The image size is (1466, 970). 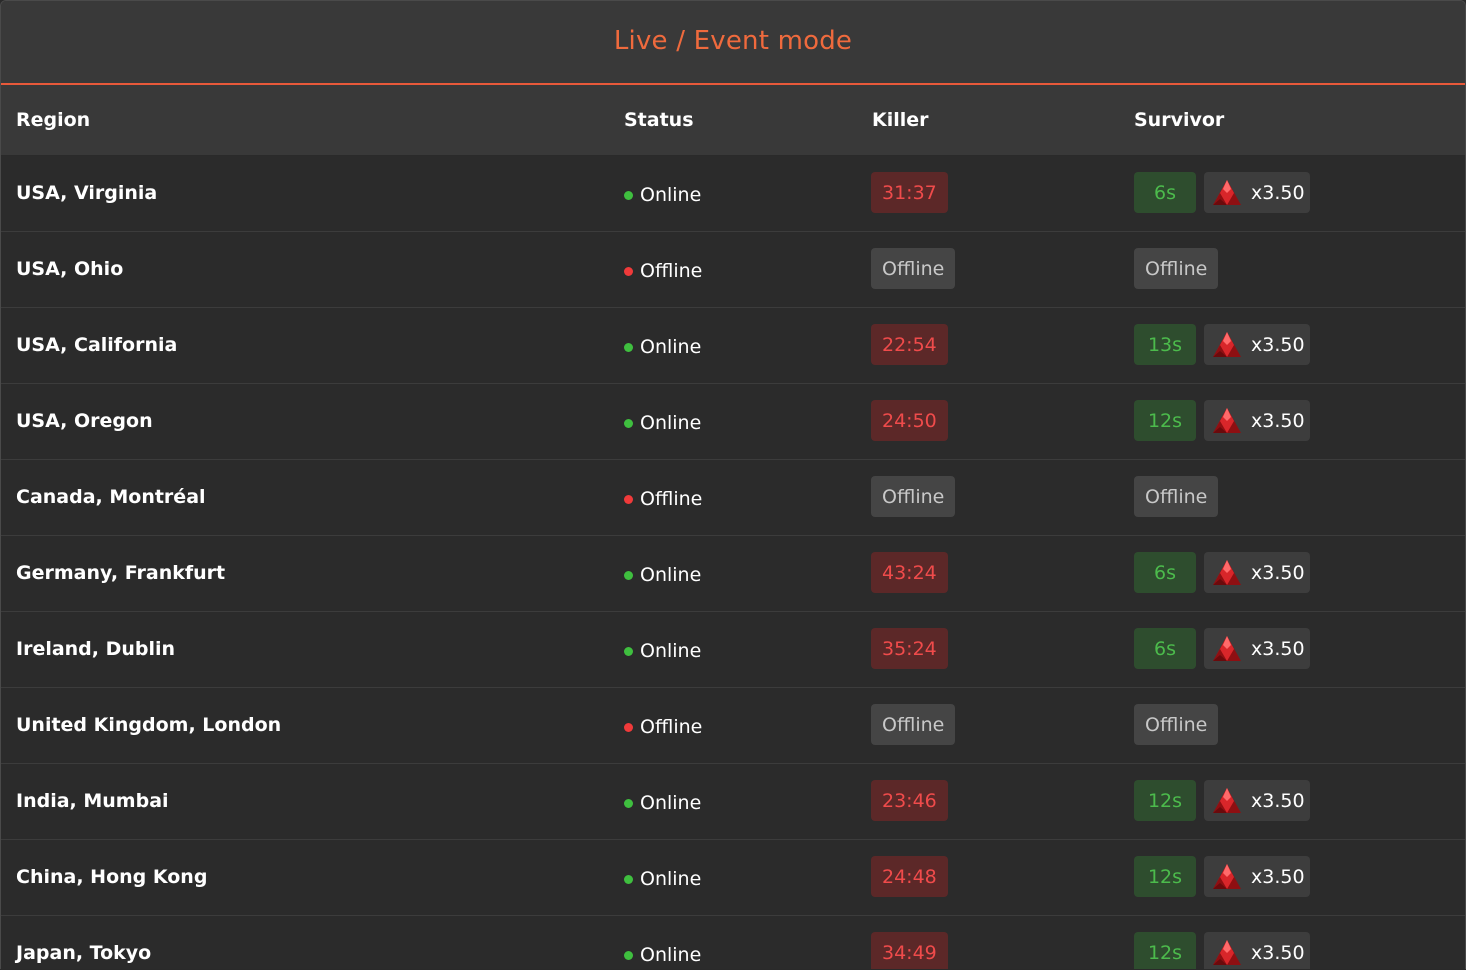 What do you see at coordinates (733, 574) in the screenshot?
I see `table-row: Germany, Frankfurt Online 43:24 6s x3.50` at bounding box center [733, 574].